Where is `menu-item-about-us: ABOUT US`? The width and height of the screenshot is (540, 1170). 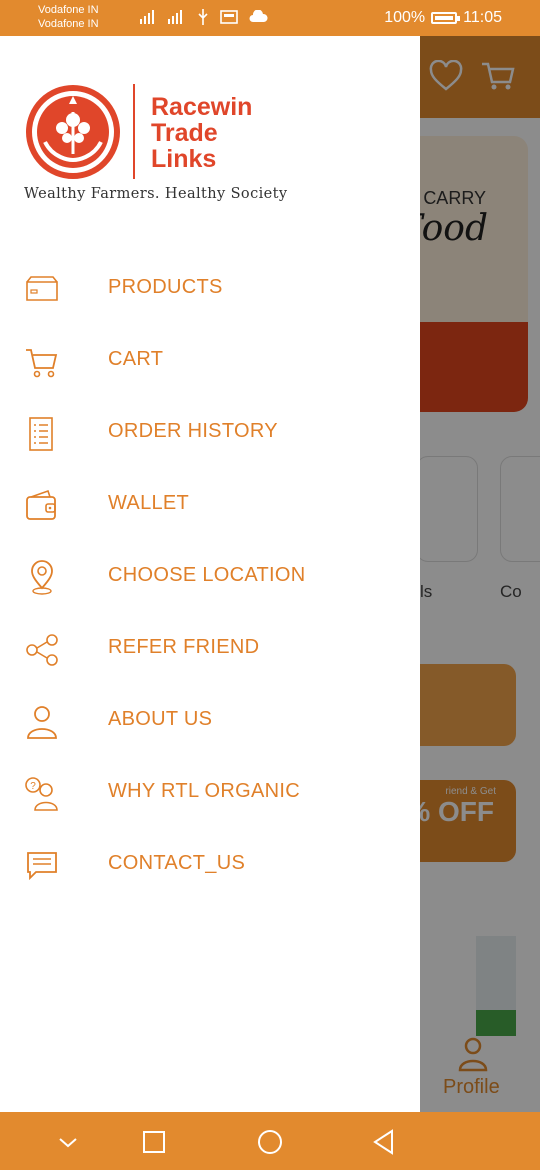
menu-item-about-us: ABOUT US is located at coordinates (210, 720).